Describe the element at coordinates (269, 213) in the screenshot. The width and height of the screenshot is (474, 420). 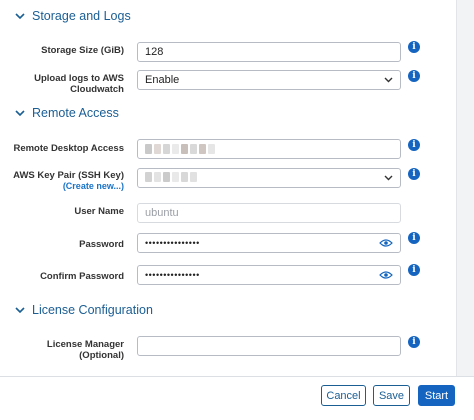
I see `username-input: ubuntu` at that location.